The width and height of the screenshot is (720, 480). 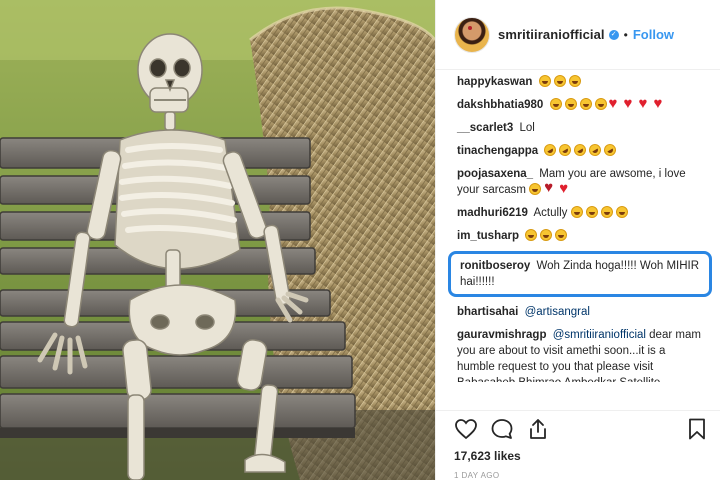 I want to click on post-header: smritiiraniofficial ✓ • Follow, so click(x=578, y=35).